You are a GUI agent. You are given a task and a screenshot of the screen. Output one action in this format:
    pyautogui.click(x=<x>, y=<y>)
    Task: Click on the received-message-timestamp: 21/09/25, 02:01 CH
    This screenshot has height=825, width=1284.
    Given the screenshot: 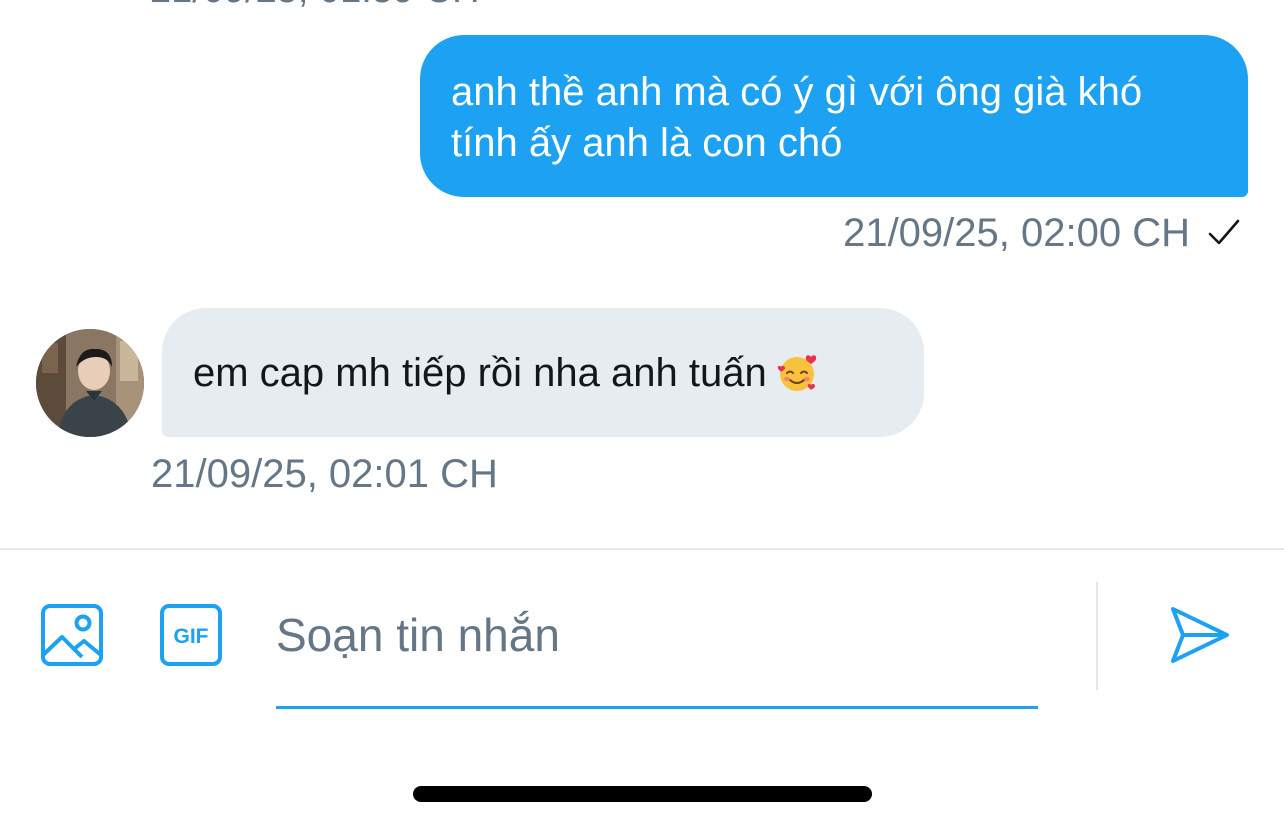 What is the action you would take?
    pyautogui.click(x=324, y=474)
    